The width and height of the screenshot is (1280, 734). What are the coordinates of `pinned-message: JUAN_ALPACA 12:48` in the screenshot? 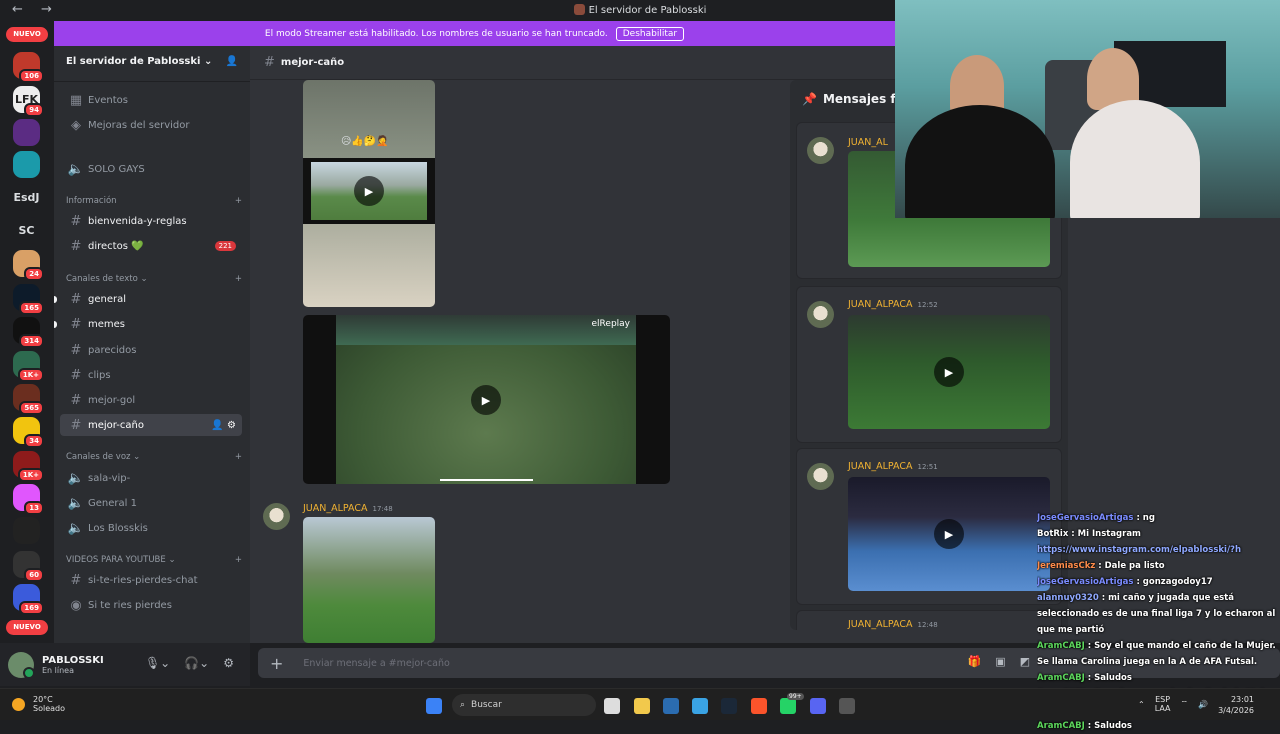 It's located at (929, 620).